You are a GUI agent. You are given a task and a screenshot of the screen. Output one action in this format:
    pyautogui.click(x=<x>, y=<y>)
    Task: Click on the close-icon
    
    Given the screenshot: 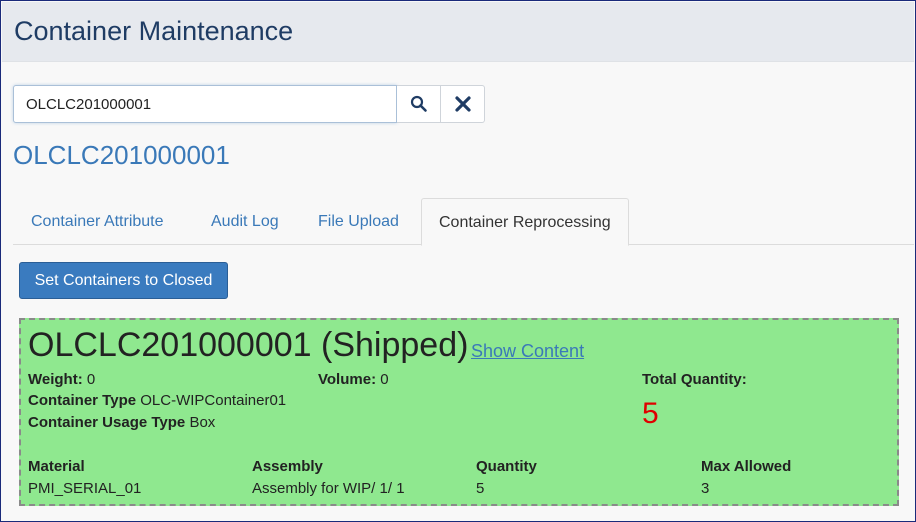 What is the action you would take?
    pyautogui.click(x=462, y=104)
    